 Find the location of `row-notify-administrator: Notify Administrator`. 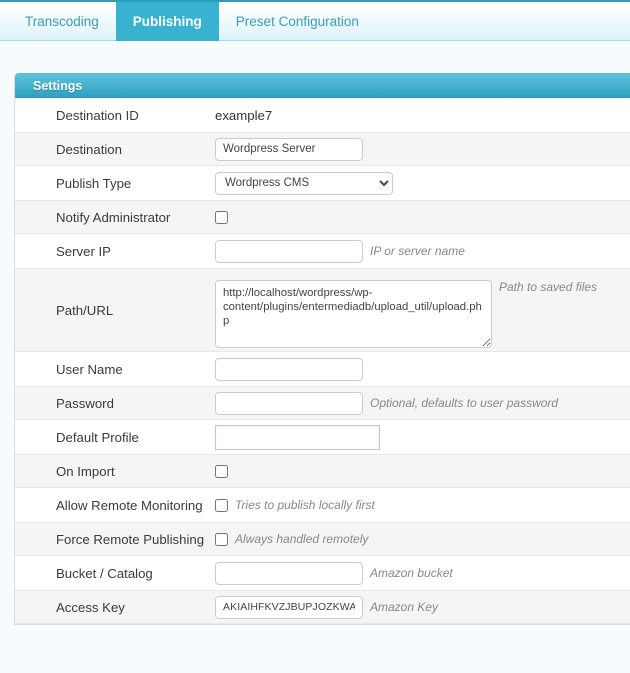

row-notify-administrator: Notify Administrator is located at coordinates (322, 217).